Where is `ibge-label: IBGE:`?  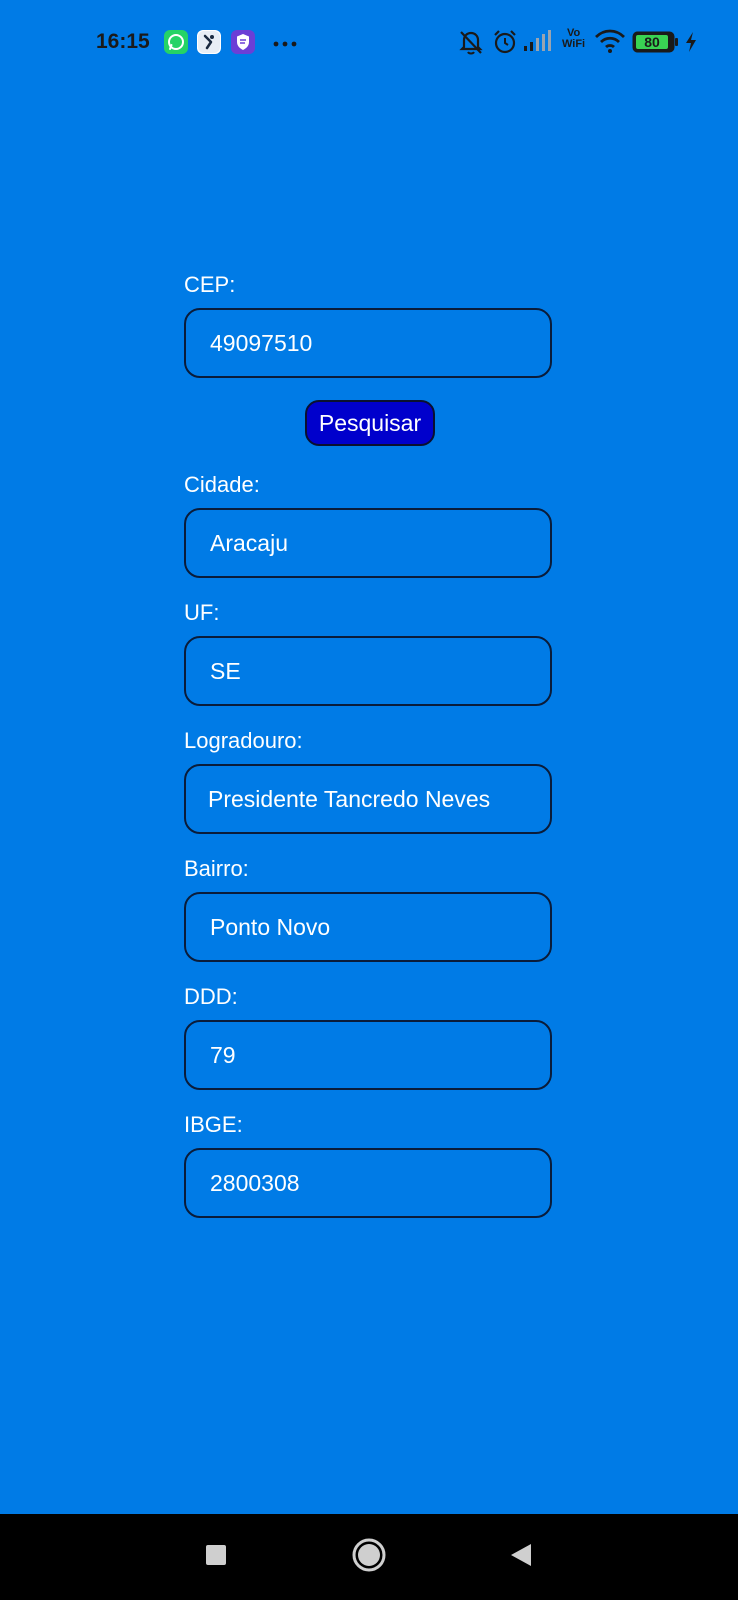 ibge-label: IBGE: is located at coordinates (213, 1124).